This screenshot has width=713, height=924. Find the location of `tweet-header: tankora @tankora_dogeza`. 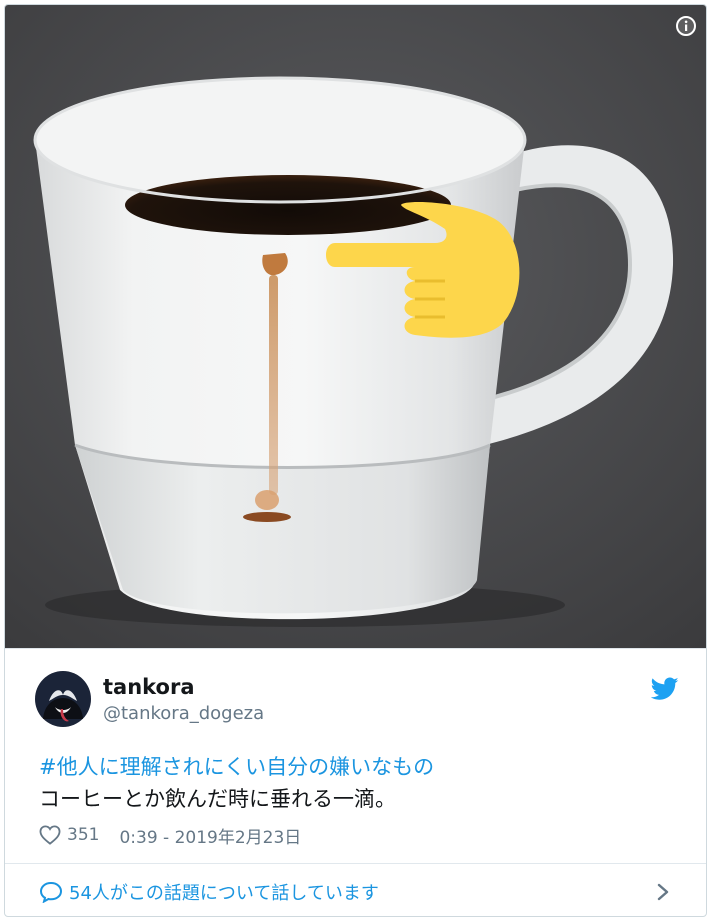

tweet-header: tankora @tankora_dogeza is located at coordinates (360, 701).